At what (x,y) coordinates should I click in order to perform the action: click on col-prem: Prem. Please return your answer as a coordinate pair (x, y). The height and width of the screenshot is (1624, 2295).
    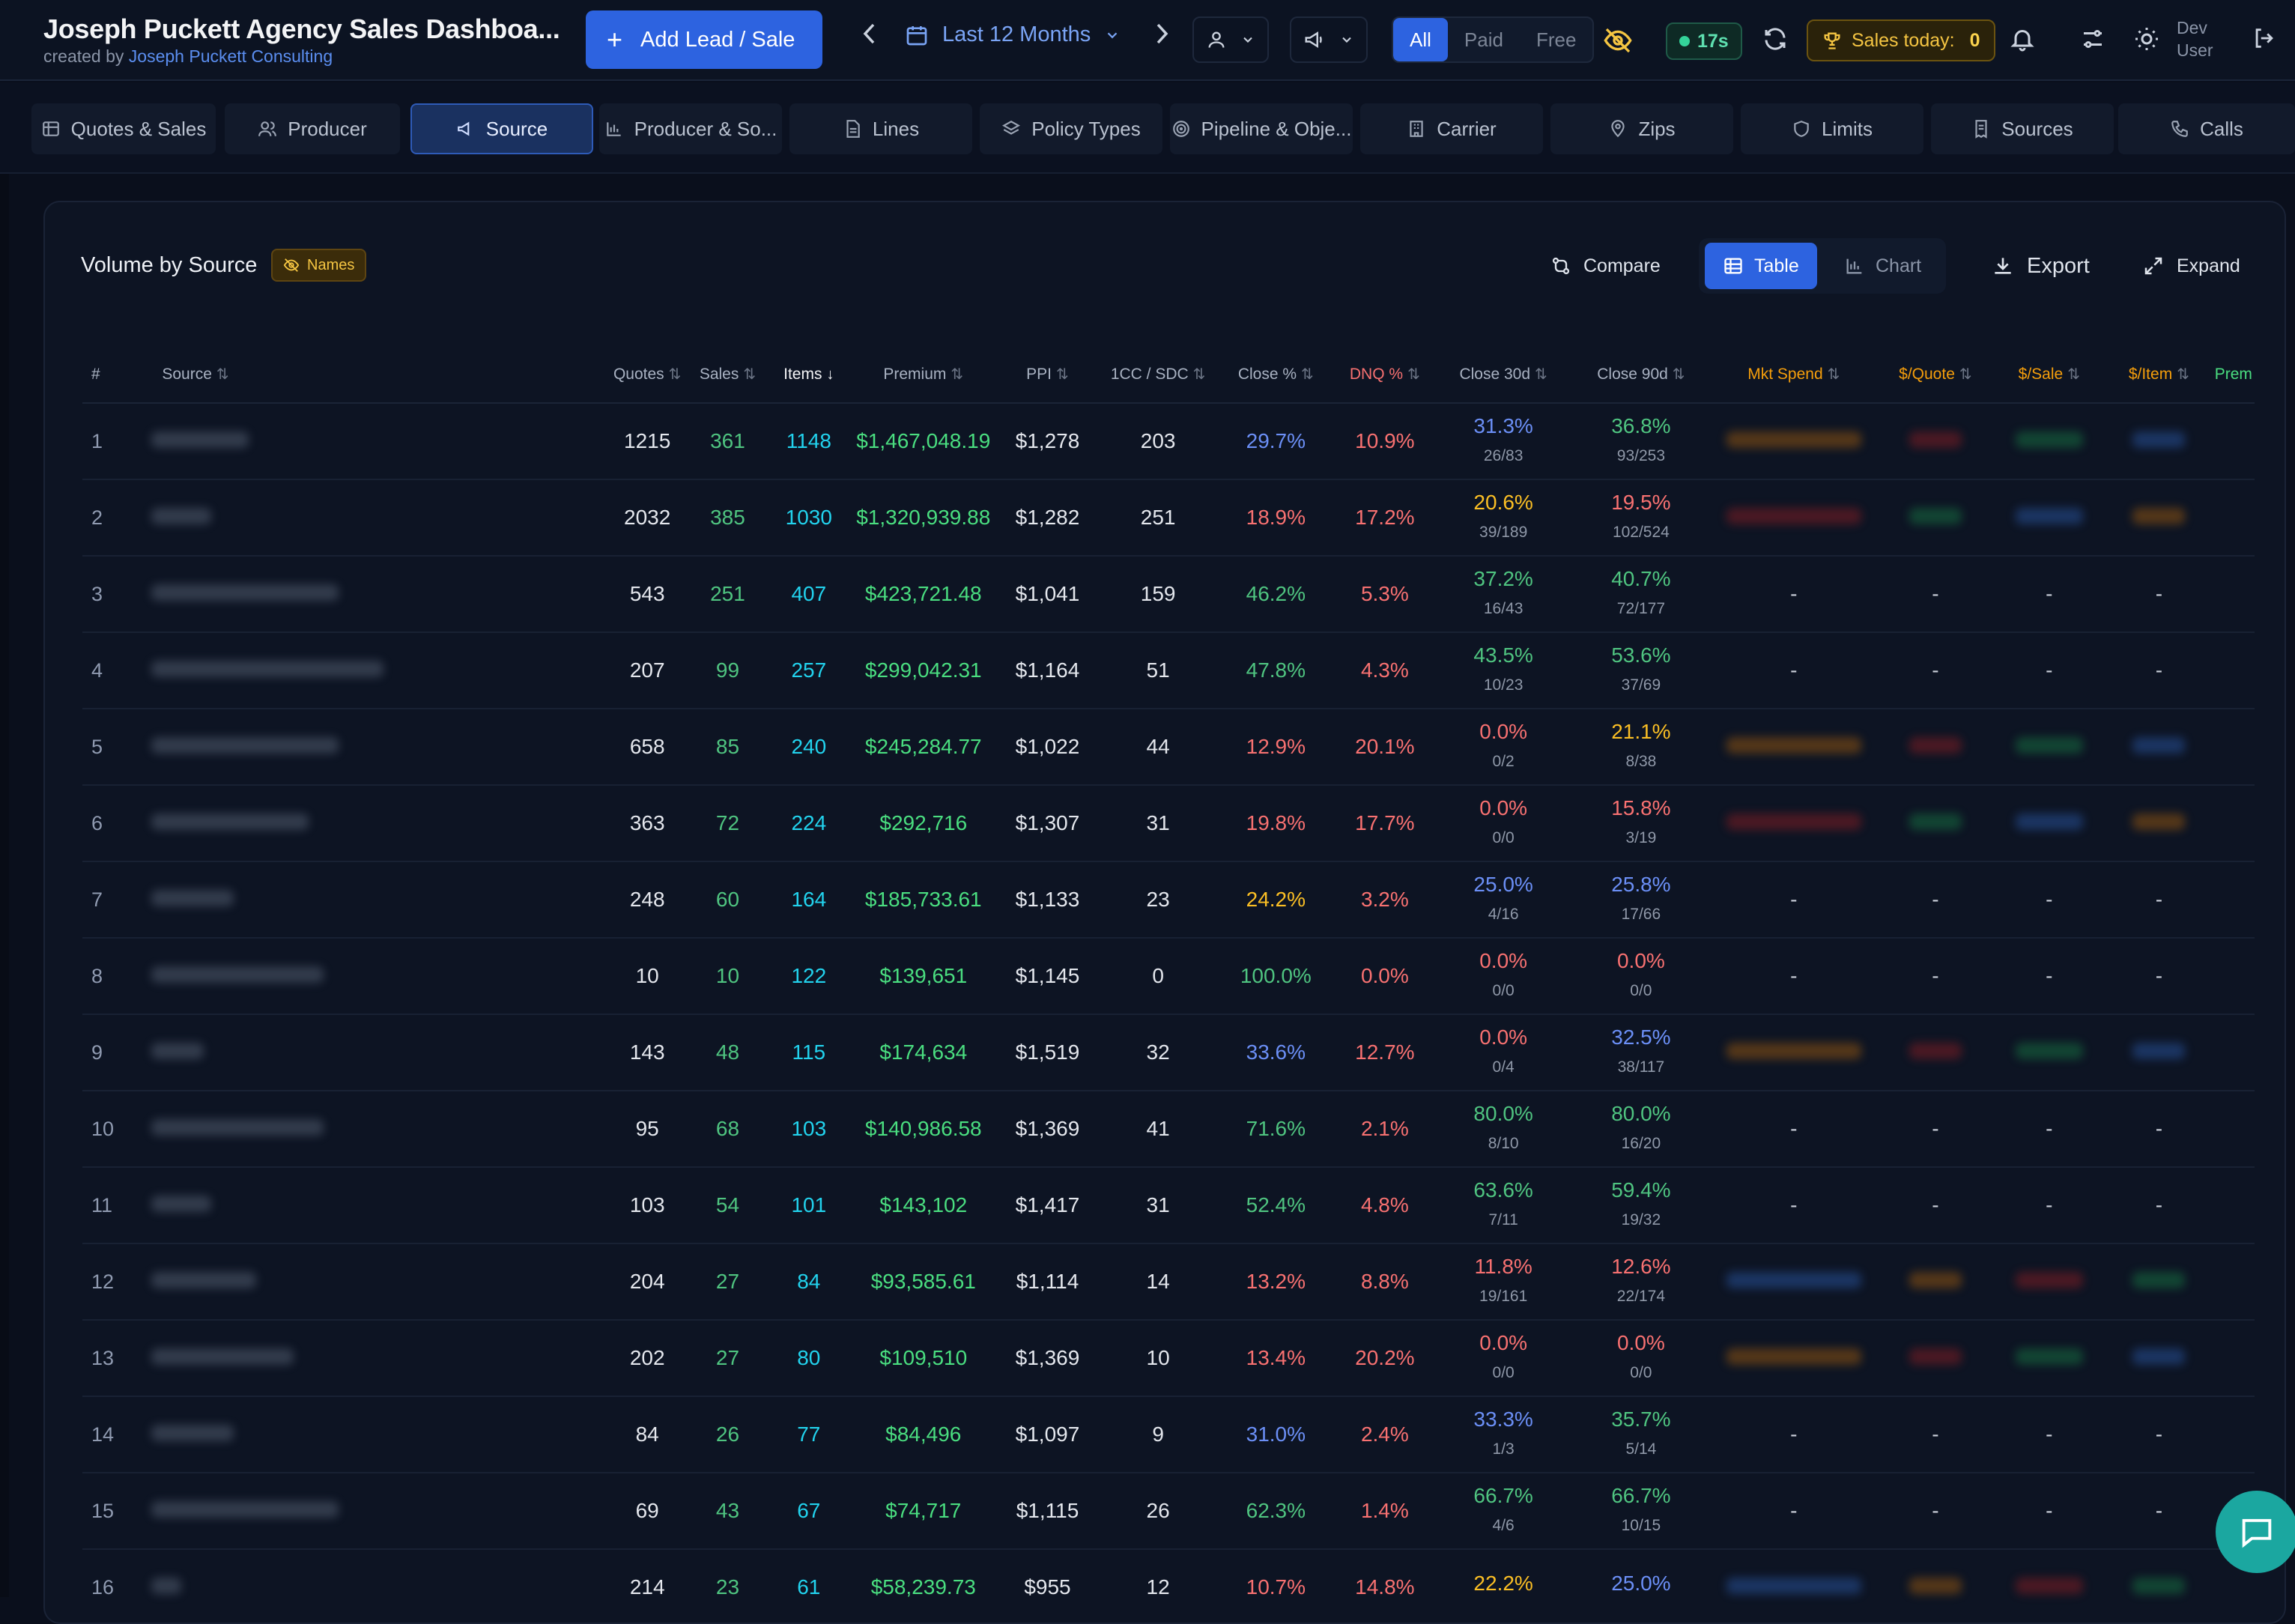
    Looking at the image, I should click on (2234, 375).